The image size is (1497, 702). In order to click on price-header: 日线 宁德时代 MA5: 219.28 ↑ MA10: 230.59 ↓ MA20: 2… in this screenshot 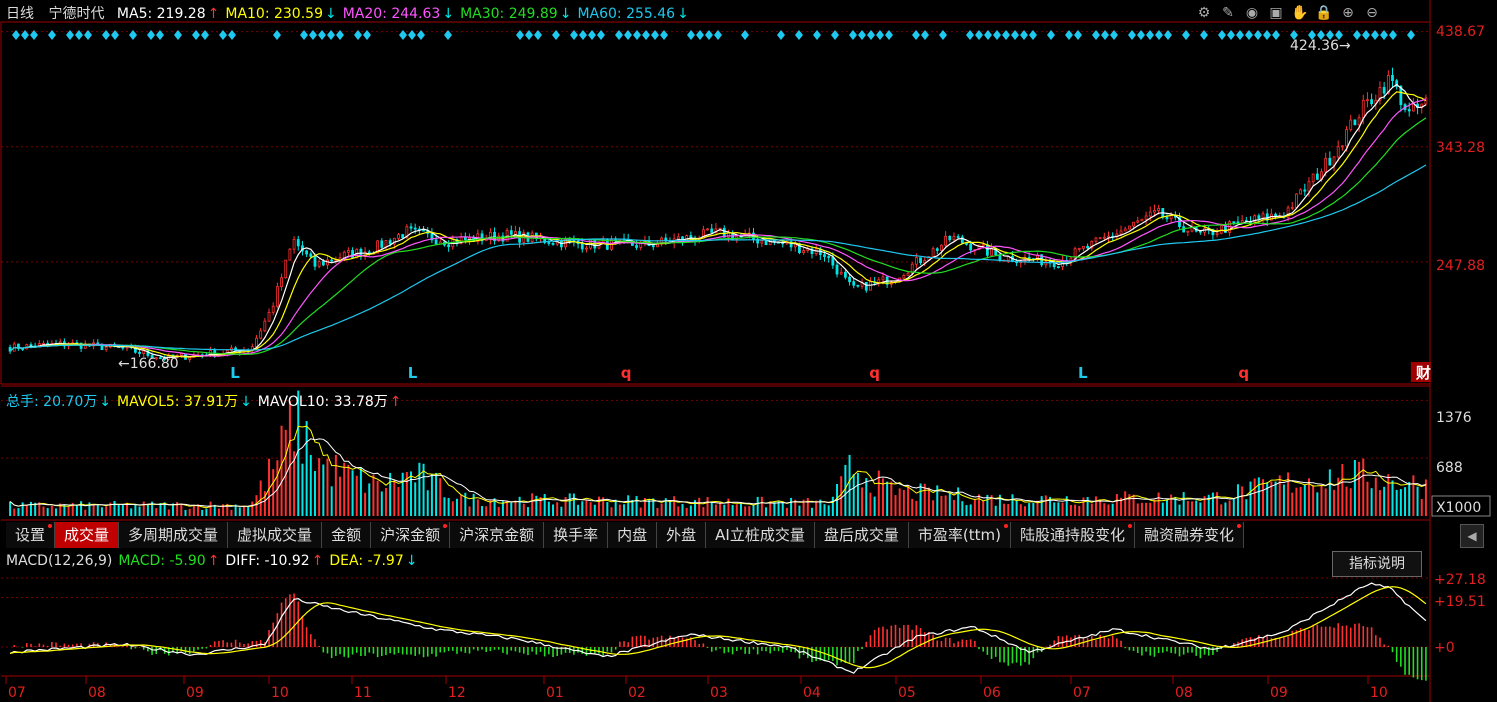, I will do `click(350, 13)`.